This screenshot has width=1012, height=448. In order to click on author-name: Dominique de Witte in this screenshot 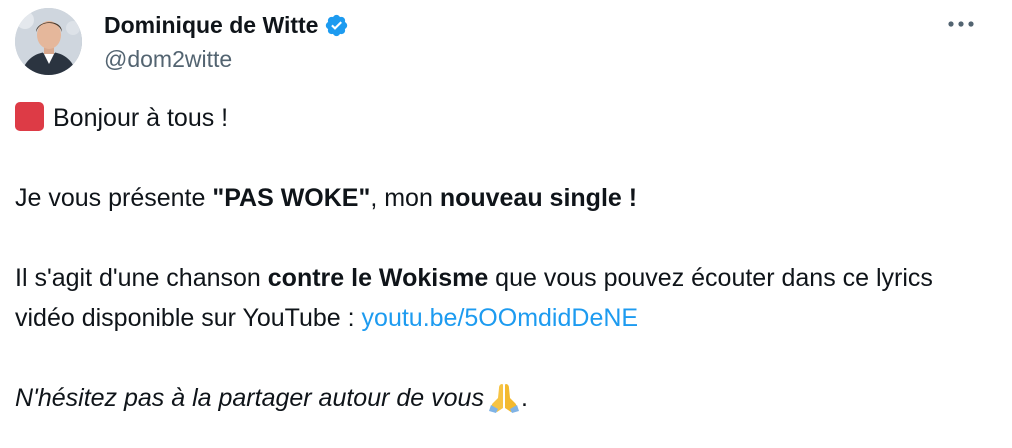, I will do `click(226, 25)`.